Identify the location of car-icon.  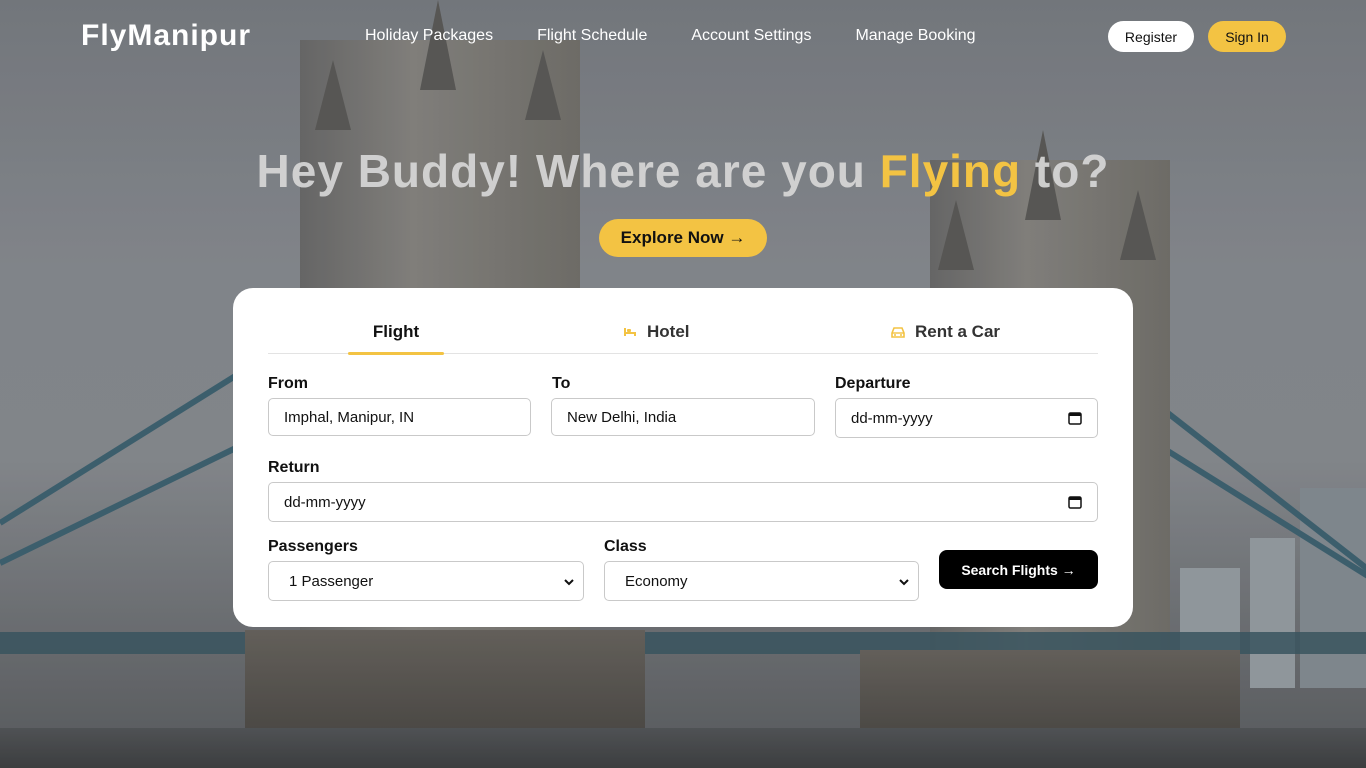
(898, 332).